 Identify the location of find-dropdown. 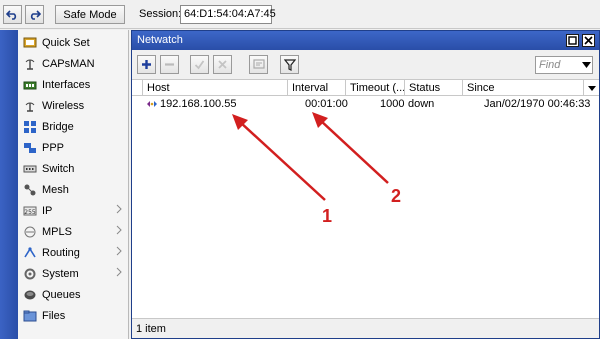
(586, 65).